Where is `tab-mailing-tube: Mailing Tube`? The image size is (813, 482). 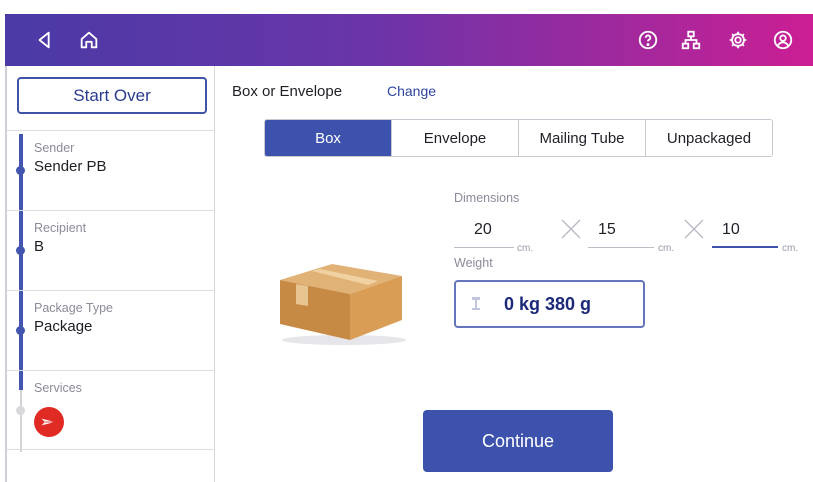 tab-mailing-tube: Mailing Tube is located at coordinates (582, 138).